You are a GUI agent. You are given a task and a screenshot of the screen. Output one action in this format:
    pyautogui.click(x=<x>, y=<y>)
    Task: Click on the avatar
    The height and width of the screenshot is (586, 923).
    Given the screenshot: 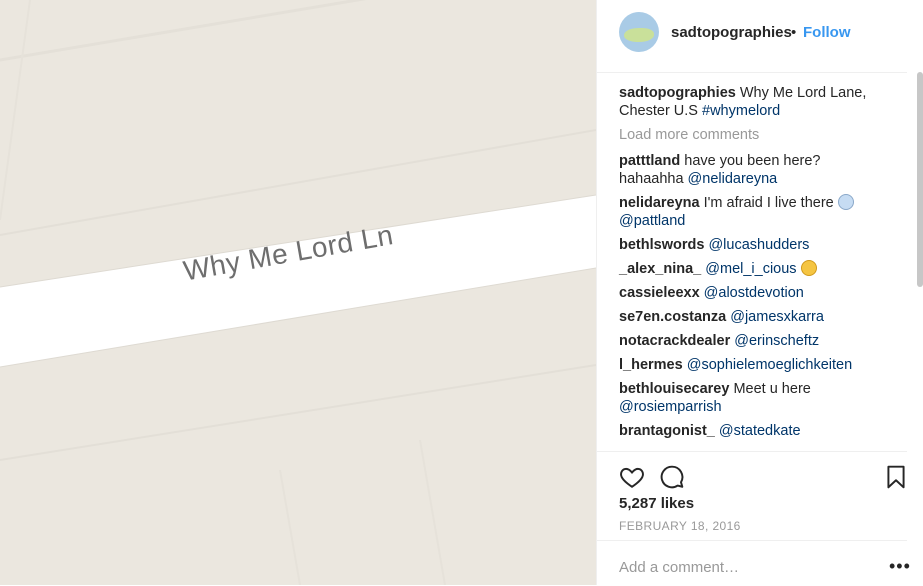 What is the action you would take?
    pyautogui.click(x=639, y=32)
    